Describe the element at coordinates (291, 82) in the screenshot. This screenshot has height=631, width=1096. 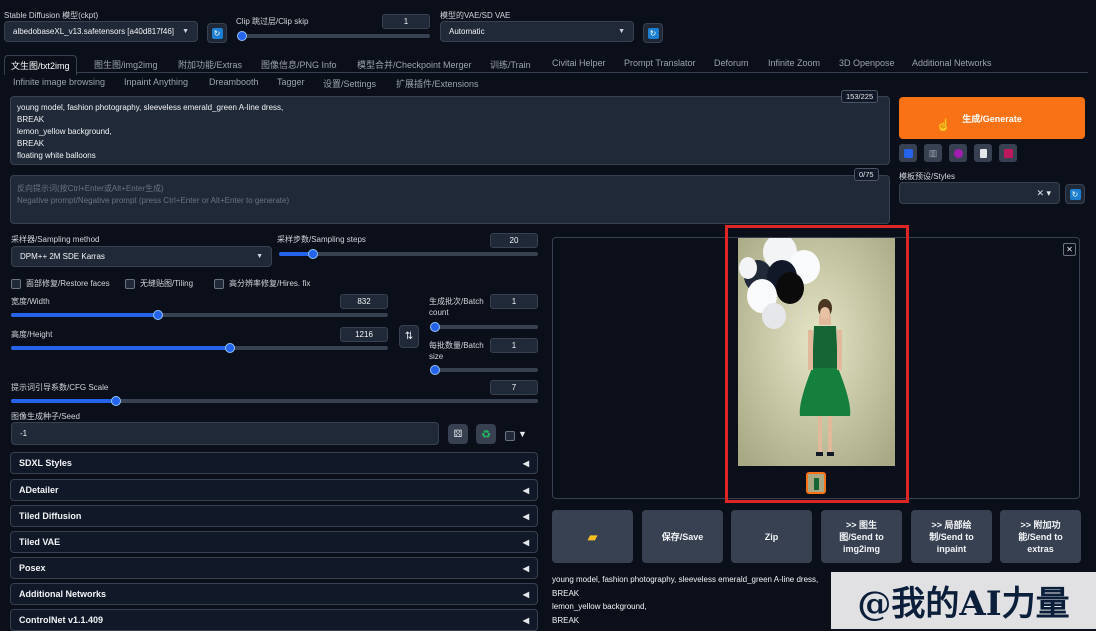
I see `tab-tagger: Tagger` at that location.